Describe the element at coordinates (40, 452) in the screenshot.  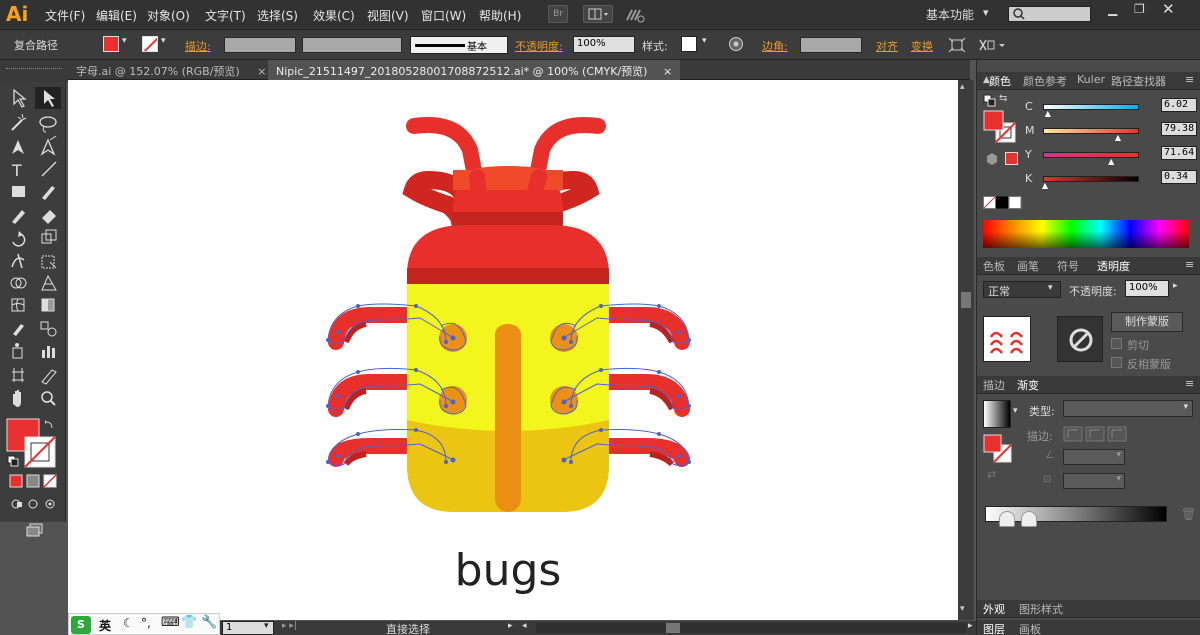
I see `stroke-color-swatch` at that location.